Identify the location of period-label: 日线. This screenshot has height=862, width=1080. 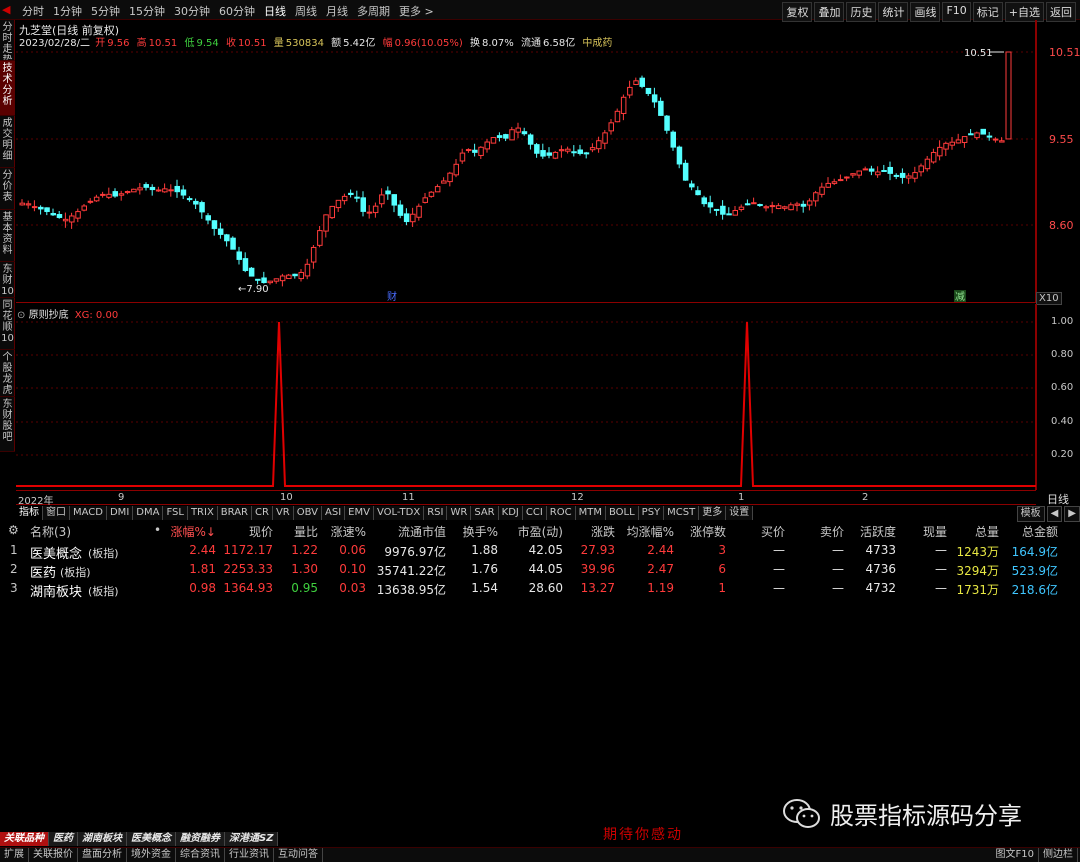
(1058, 498).